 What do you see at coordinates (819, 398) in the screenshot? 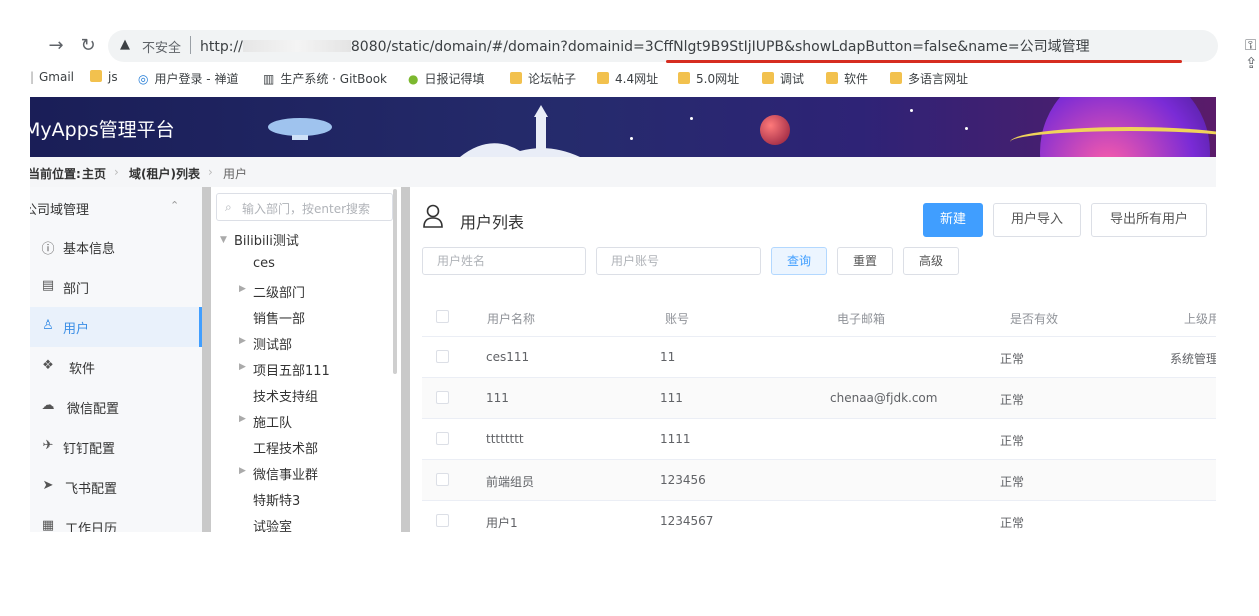
I see `table-row: 111 111 chenaa@fjdk.com 正常` at bounding box center [819, 398].